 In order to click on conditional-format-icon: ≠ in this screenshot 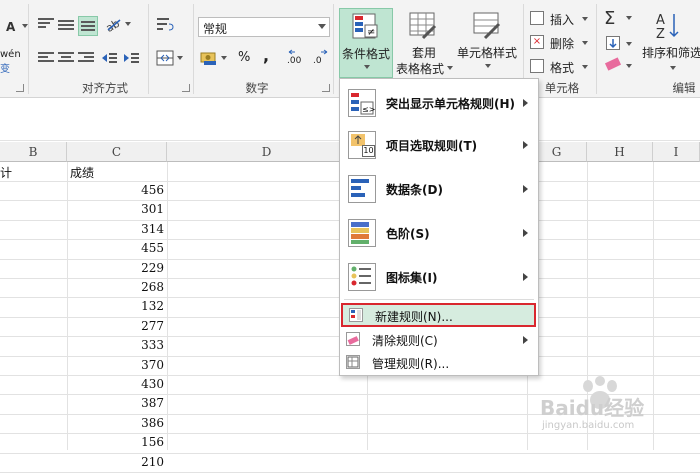, I will do `click(366, 27)`.